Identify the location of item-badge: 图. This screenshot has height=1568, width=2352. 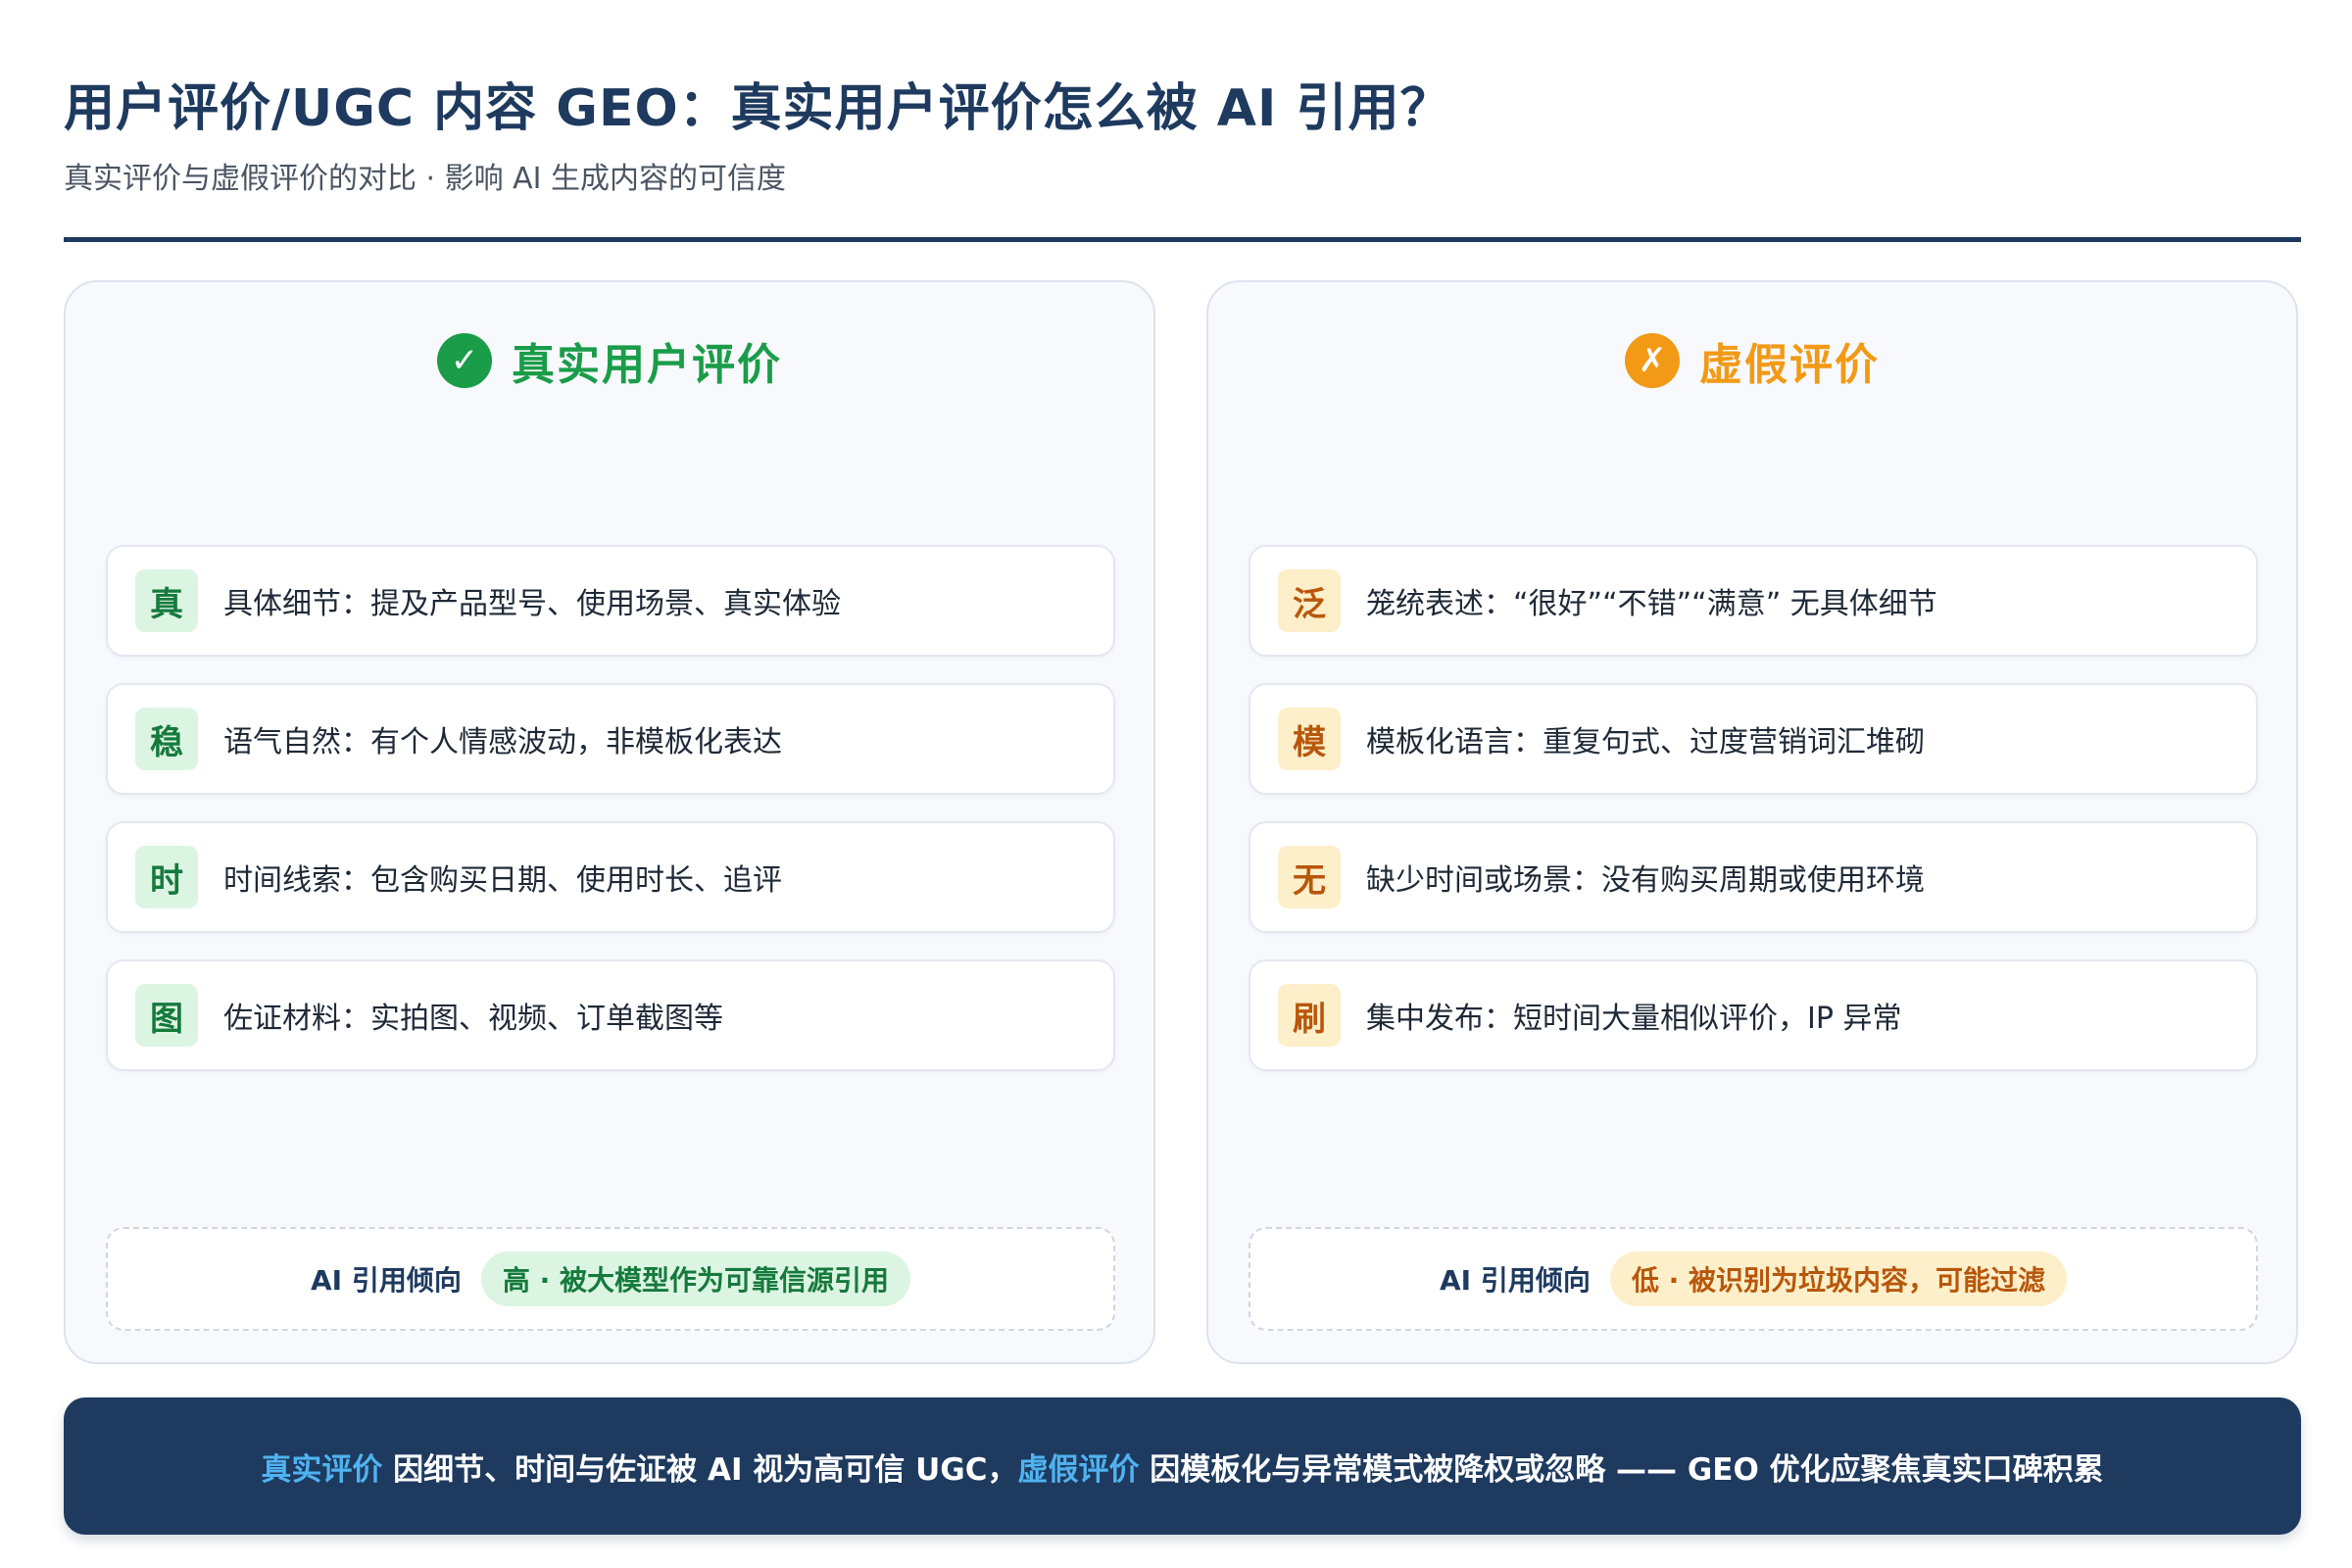
(166, 1015).